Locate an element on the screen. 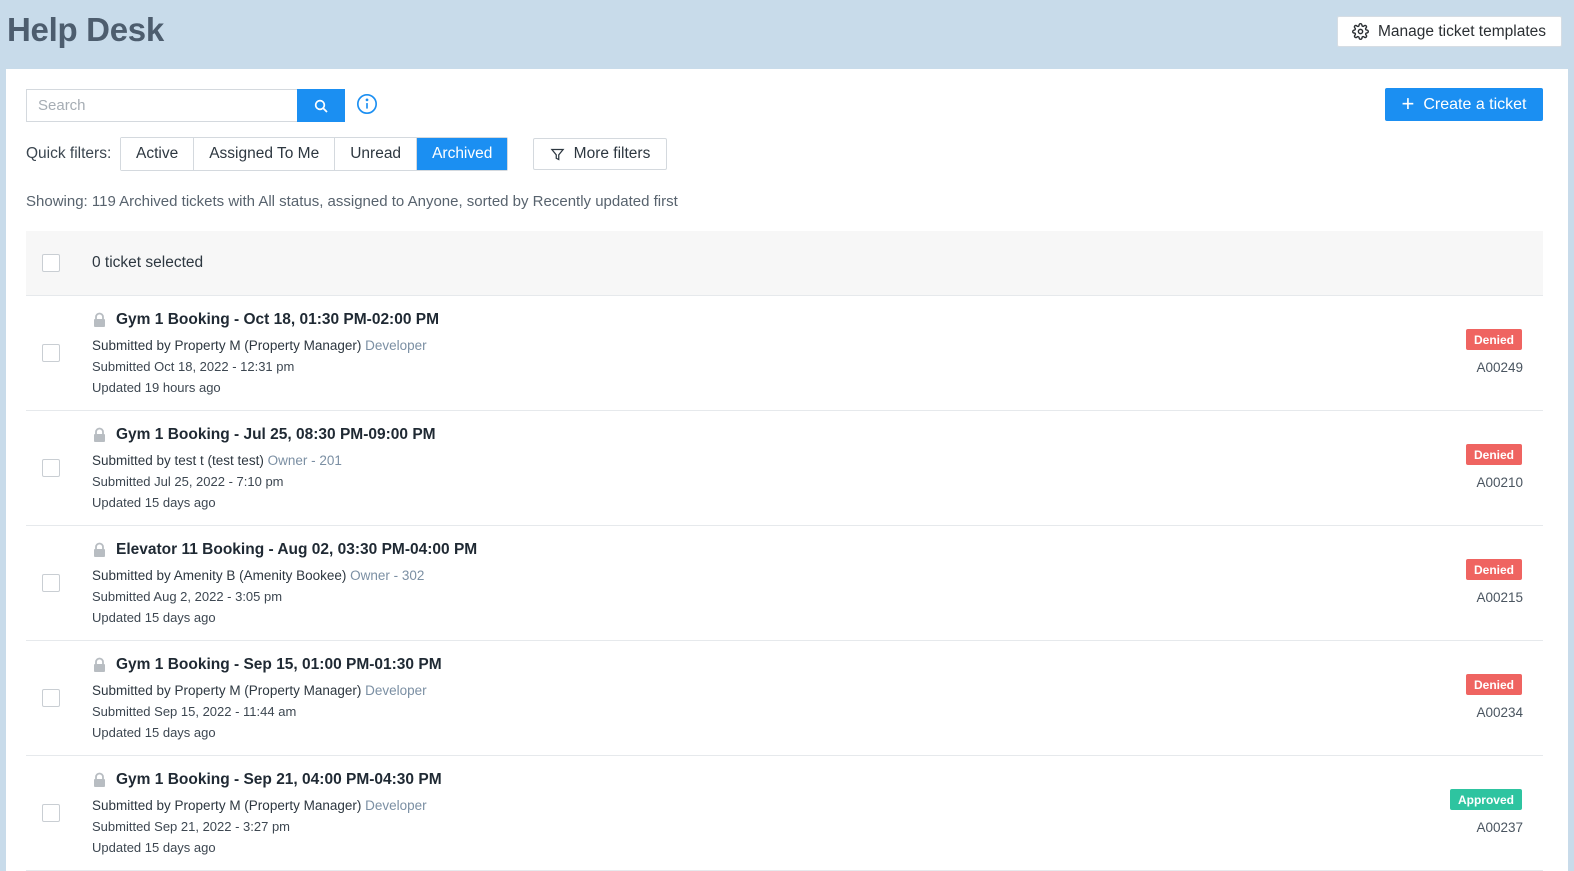 This screenshot has height=871, width=1574. ticket-submitted-date: Submitted Sep 15, 2022 - 11:44 am is located at coordinates (194, 711).